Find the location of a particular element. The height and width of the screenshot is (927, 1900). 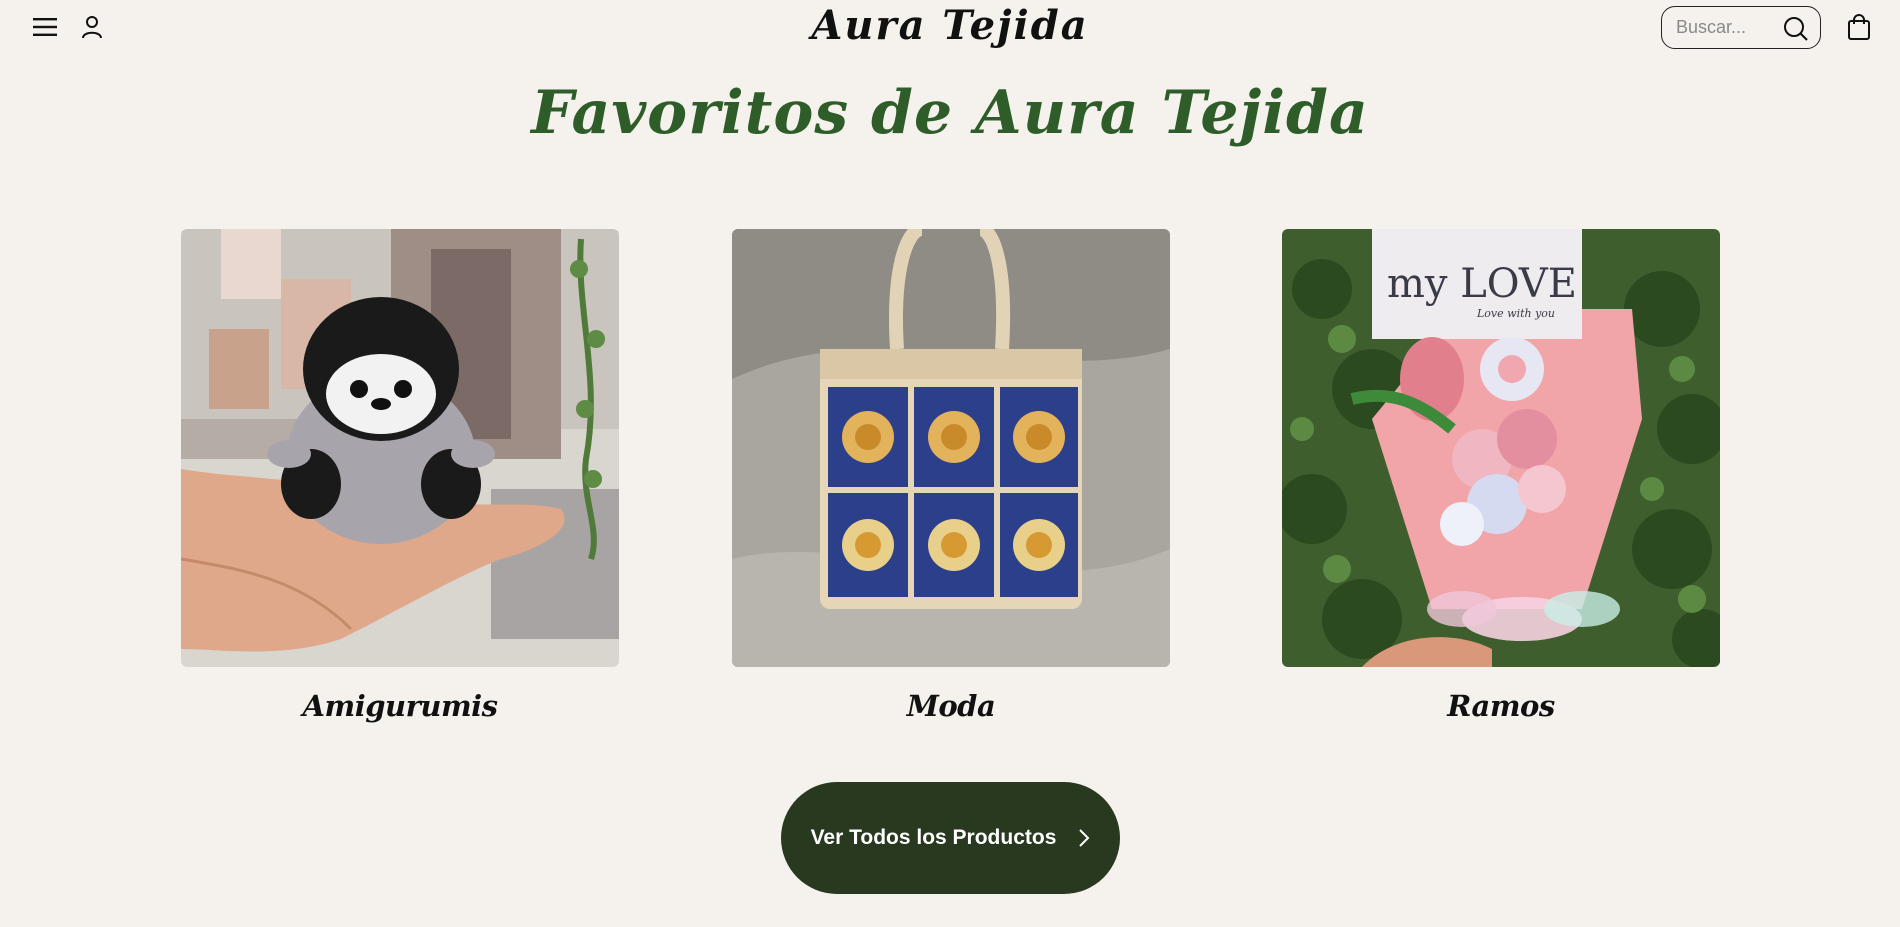

cart-button is located at coordinates (1859, 27).